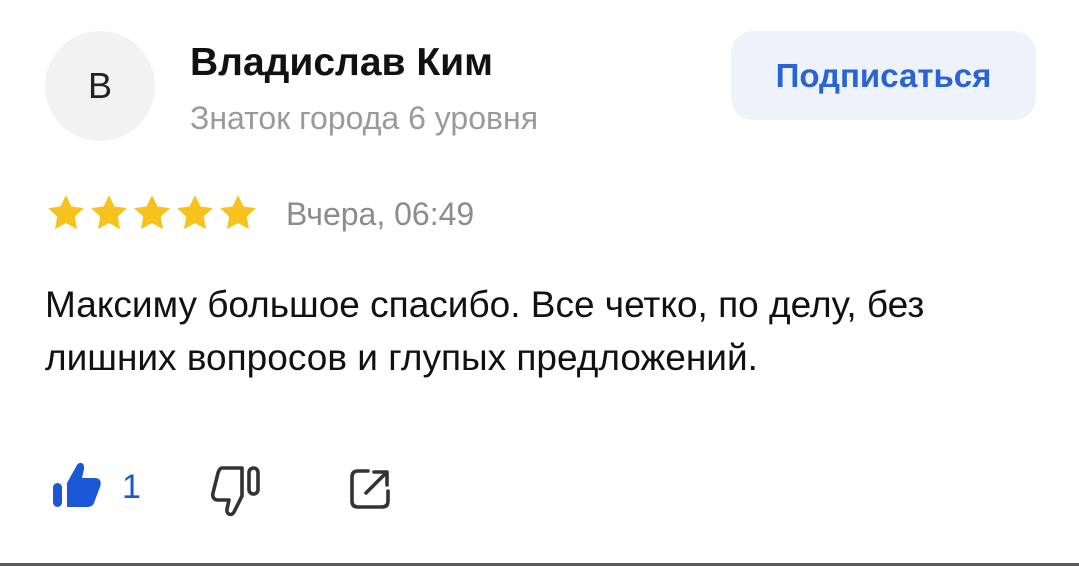 The height and width of the screenshot is (566, 1079). I want to click on share-icon, so click(370, 493).